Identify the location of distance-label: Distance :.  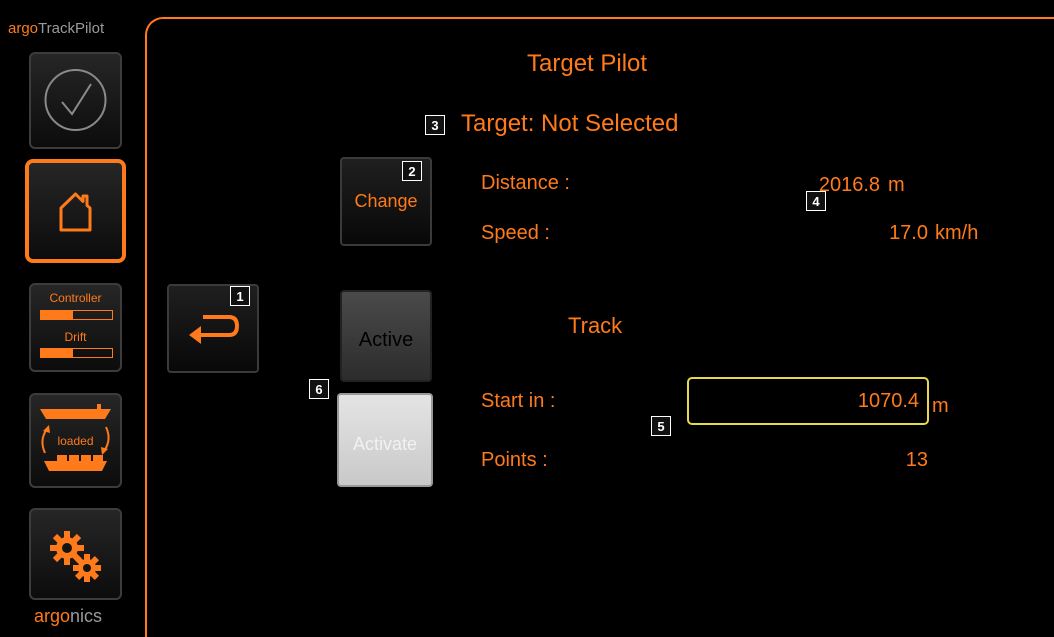
(525, 183).